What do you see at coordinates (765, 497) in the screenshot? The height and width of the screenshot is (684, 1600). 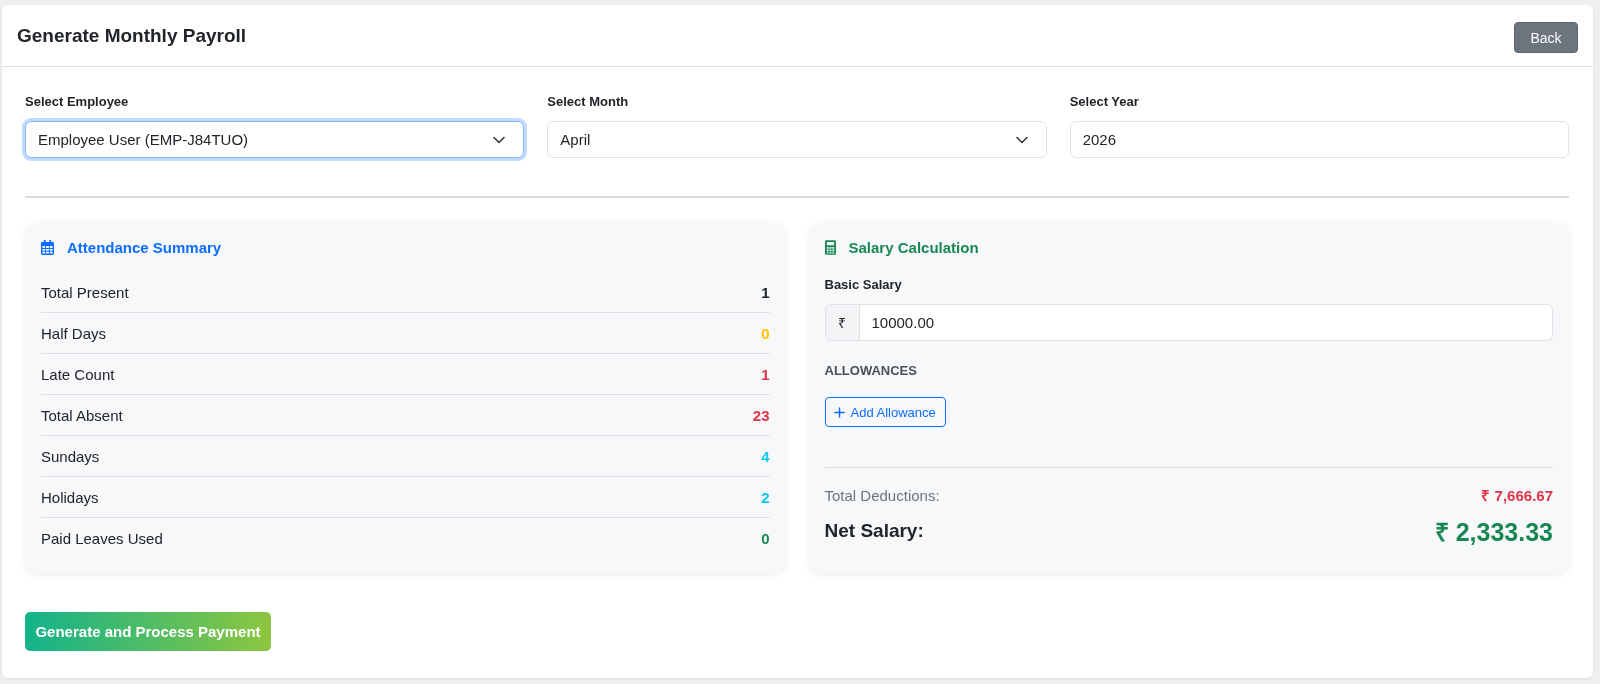 I see `stat-value: 2` at bounding box center [765, 497].